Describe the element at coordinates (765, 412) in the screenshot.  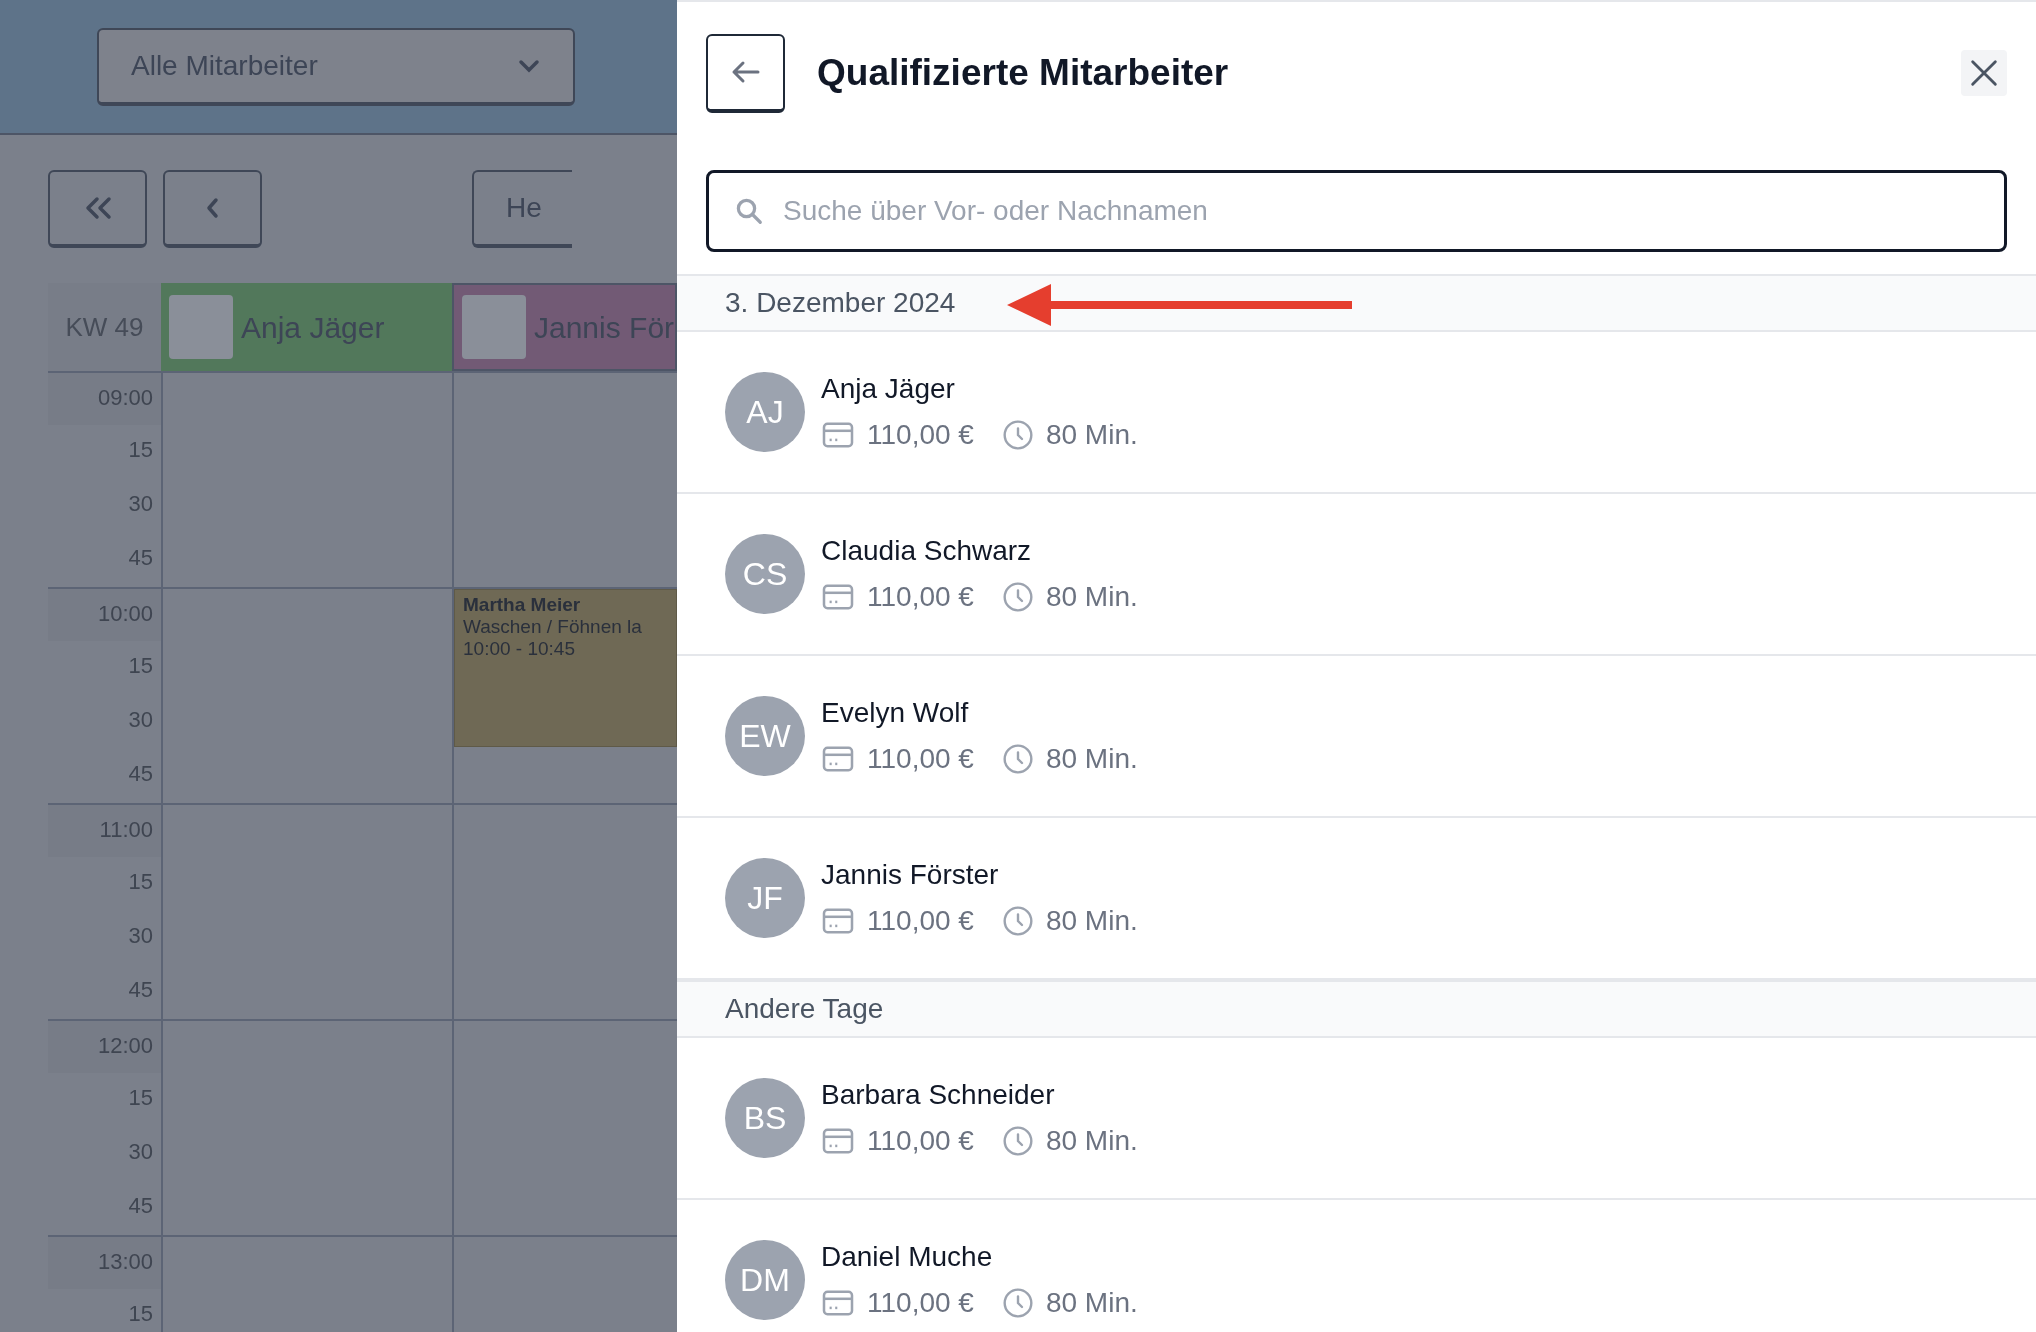
I see `initials-avatar: AJ` at that location.